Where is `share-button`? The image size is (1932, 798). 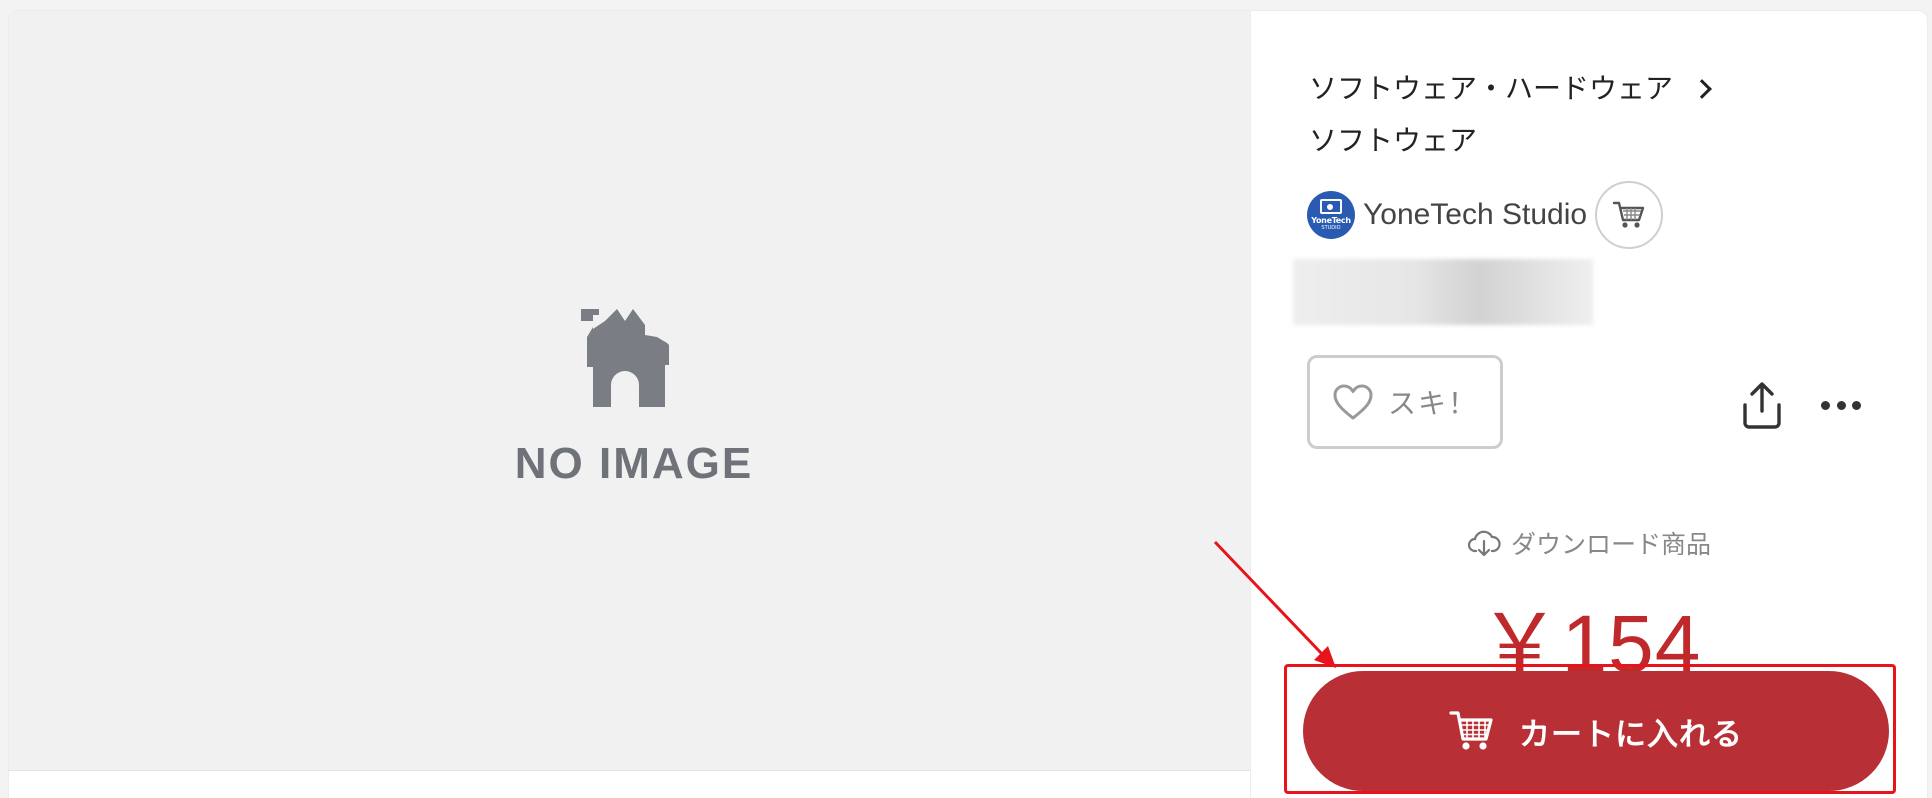
share-button is located at coordinates (1762, 406).